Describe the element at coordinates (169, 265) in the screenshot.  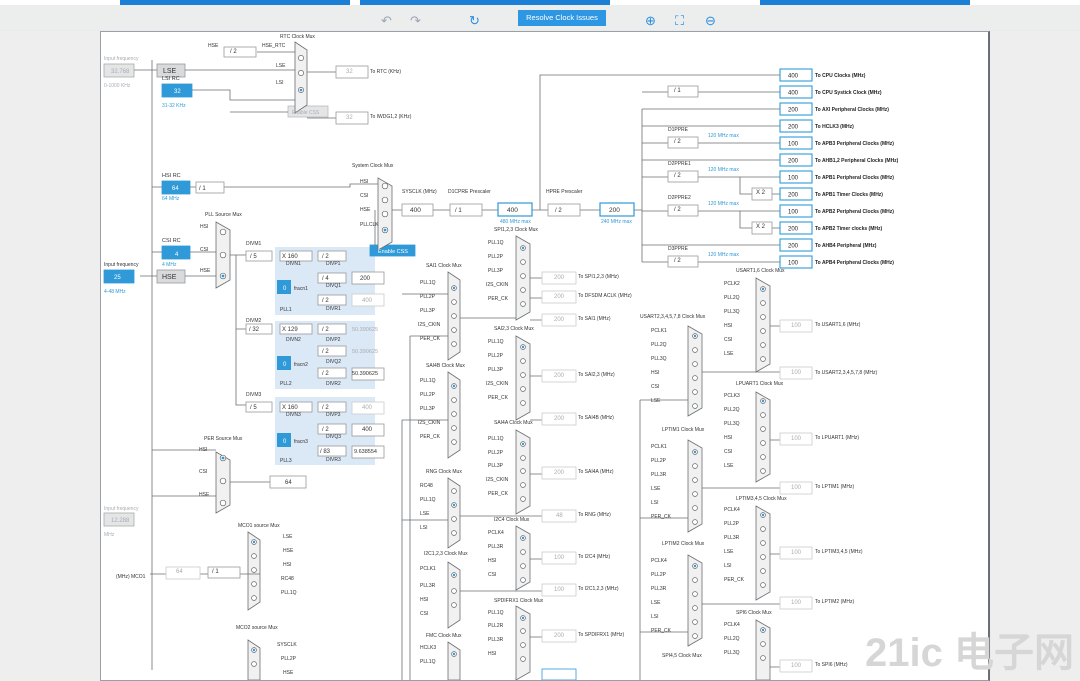
I see `diagram-label: 4 MHz` at that location.